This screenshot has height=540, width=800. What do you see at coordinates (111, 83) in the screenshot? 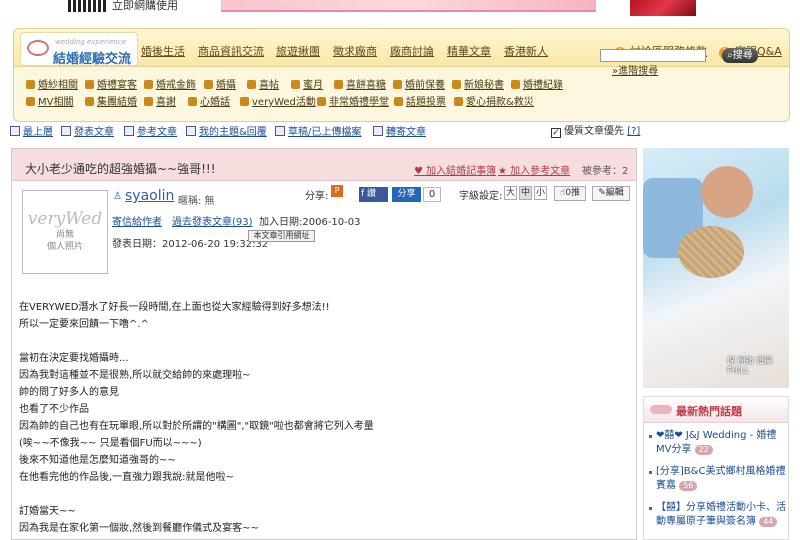
I see `sub-nav-item: 婚禮宴客` at bounding box center [111, 83].